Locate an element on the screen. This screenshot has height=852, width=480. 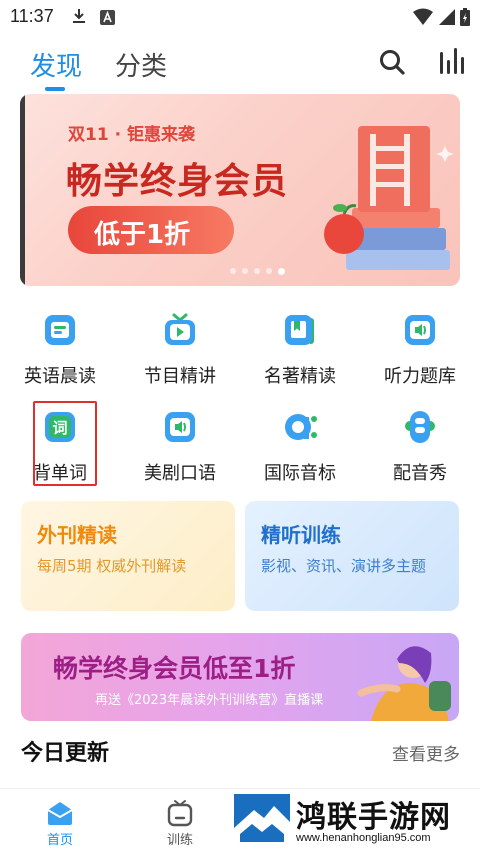
morning-reading-icon is located at coordinates (60, 330).